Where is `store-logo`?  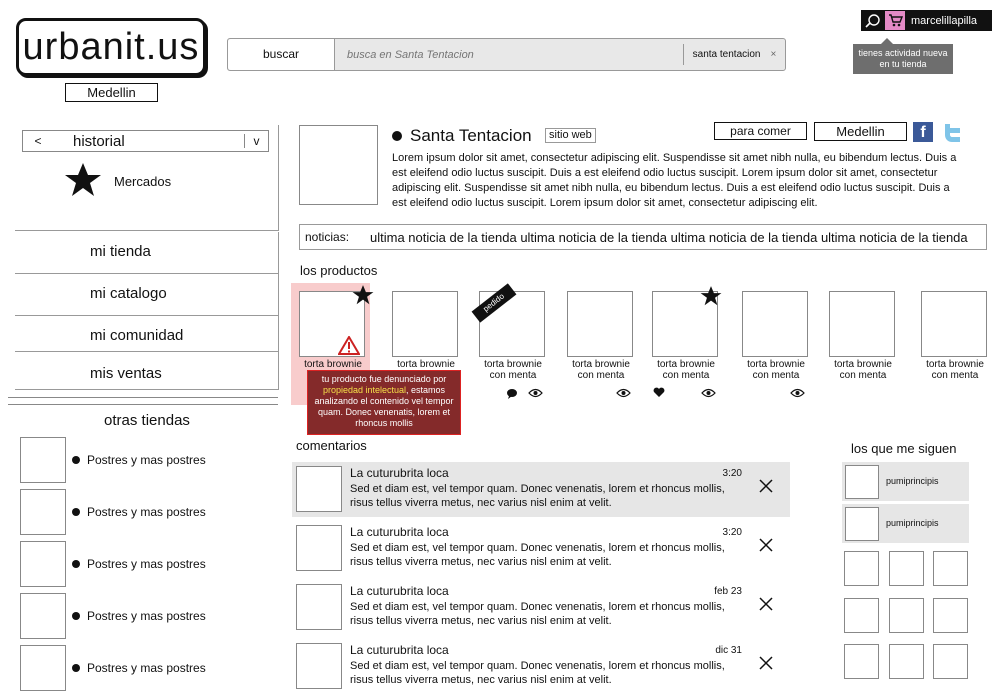 store-logo is located at coordinates (338, 165).